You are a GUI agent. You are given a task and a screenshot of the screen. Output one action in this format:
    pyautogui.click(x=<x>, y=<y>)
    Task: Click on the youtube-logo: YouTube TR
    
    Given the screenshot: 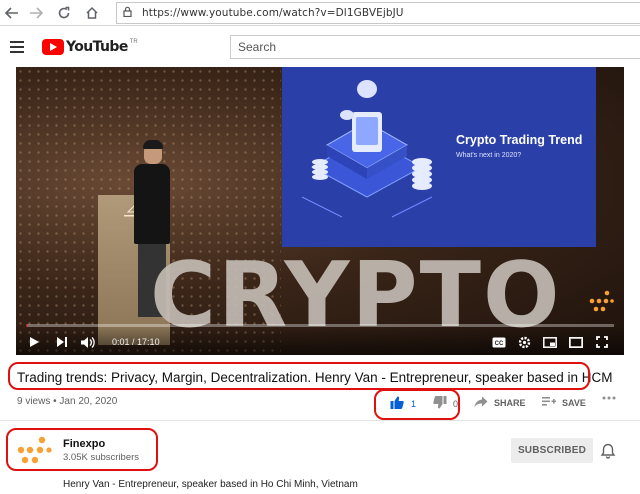 What is the action you would take?
    pyautogui.click(x=90, y=47)
    